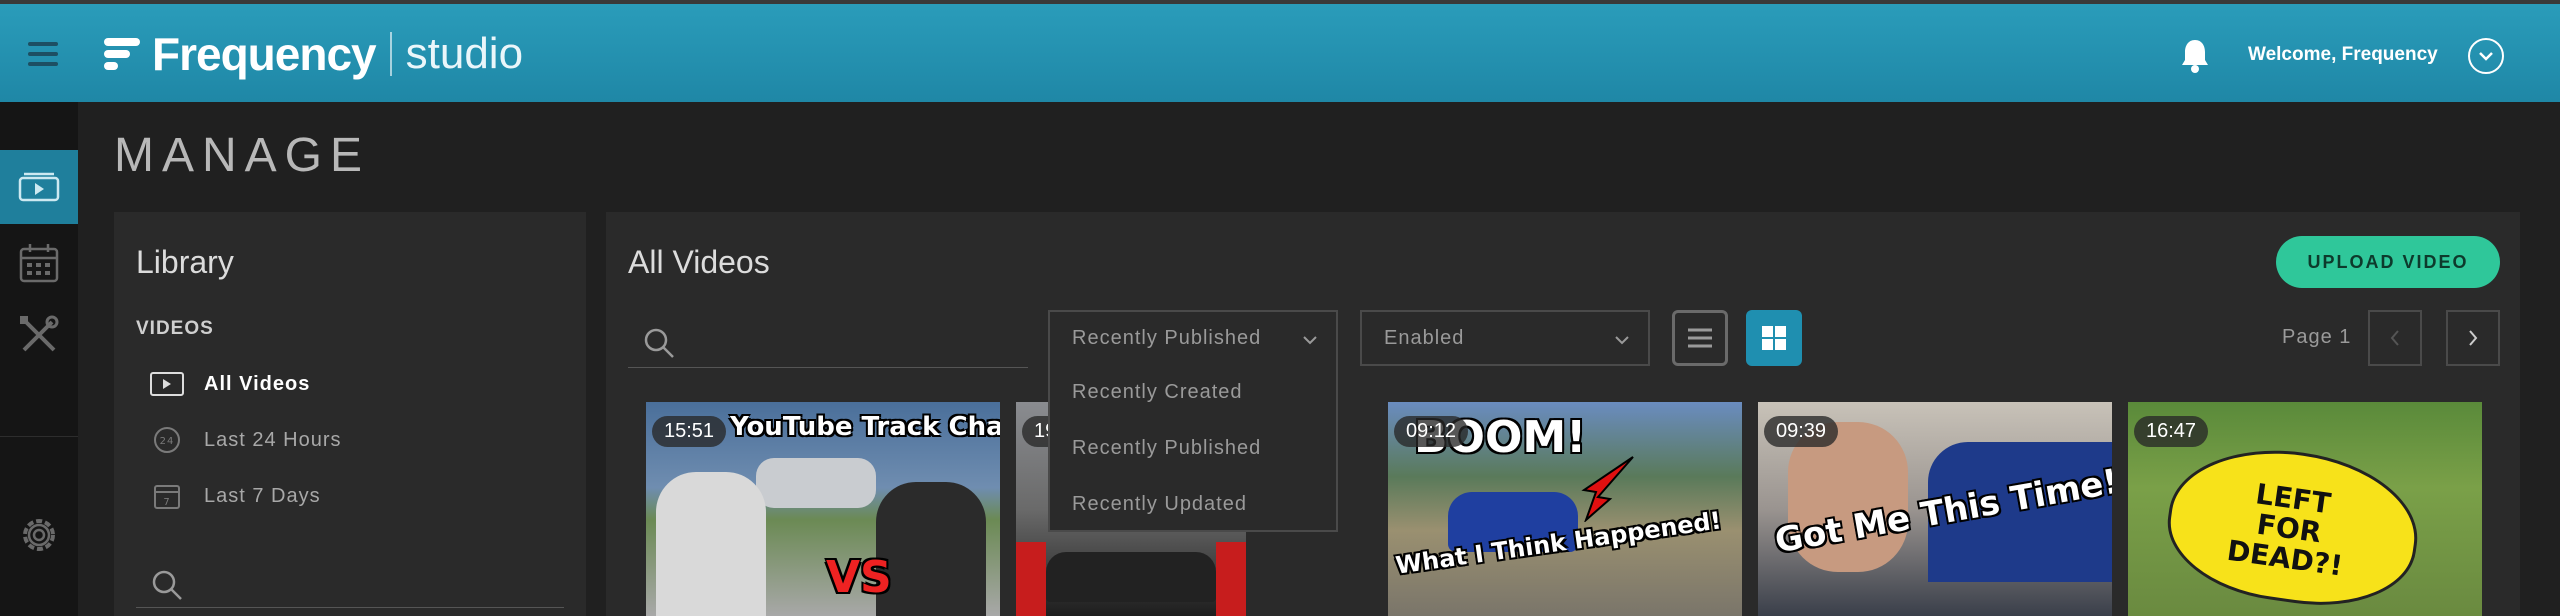  I want to click on list-view-button, so click(1700, 338).